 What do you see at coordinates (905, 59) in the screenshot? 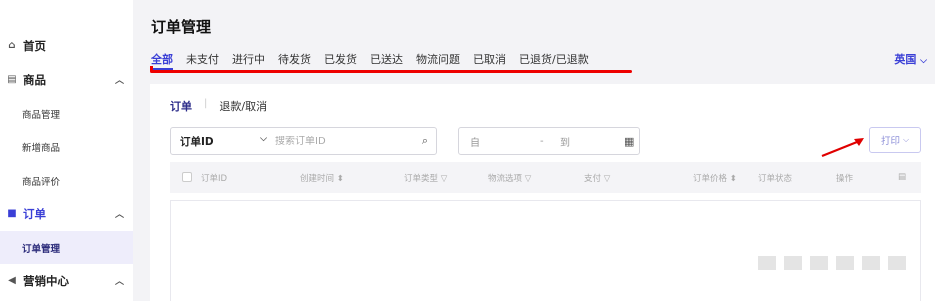
I see `language-label: 英国` at bounding box center [905, 59].